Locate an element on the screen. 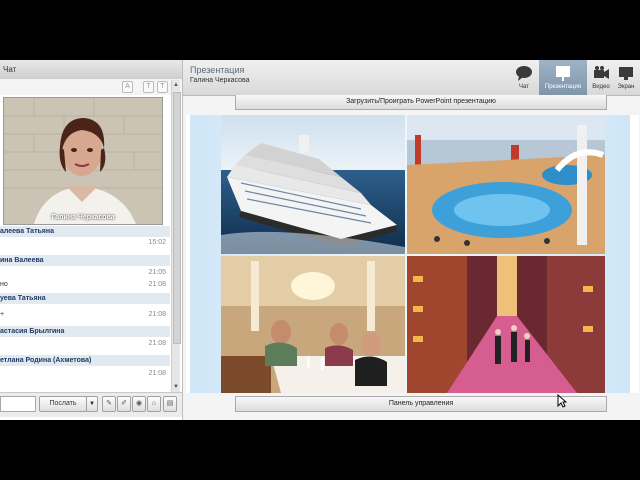  chat-title: Чат is located at coordinates (10, 69).